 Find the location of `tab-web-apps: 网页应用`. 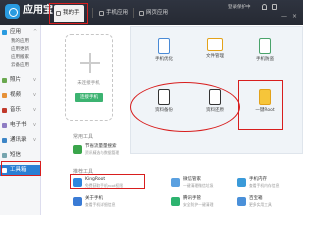

tab-web-apps: 网页应用 is located at coordinates (153, 13).